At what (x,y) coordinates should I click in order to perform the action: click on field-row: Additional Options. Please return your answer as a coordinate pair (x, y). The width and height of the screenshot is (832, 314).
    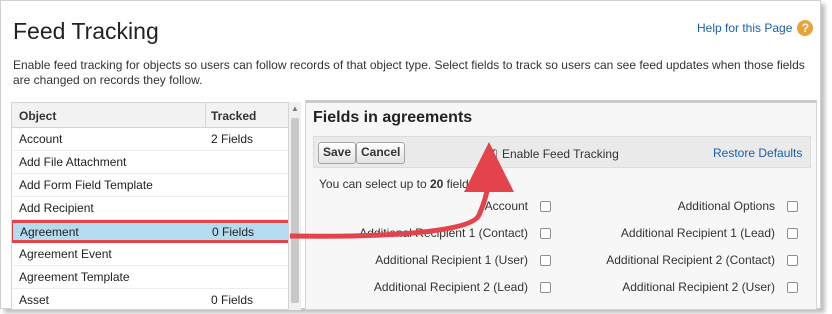
    Looking at the image, I should click on (683, 206).